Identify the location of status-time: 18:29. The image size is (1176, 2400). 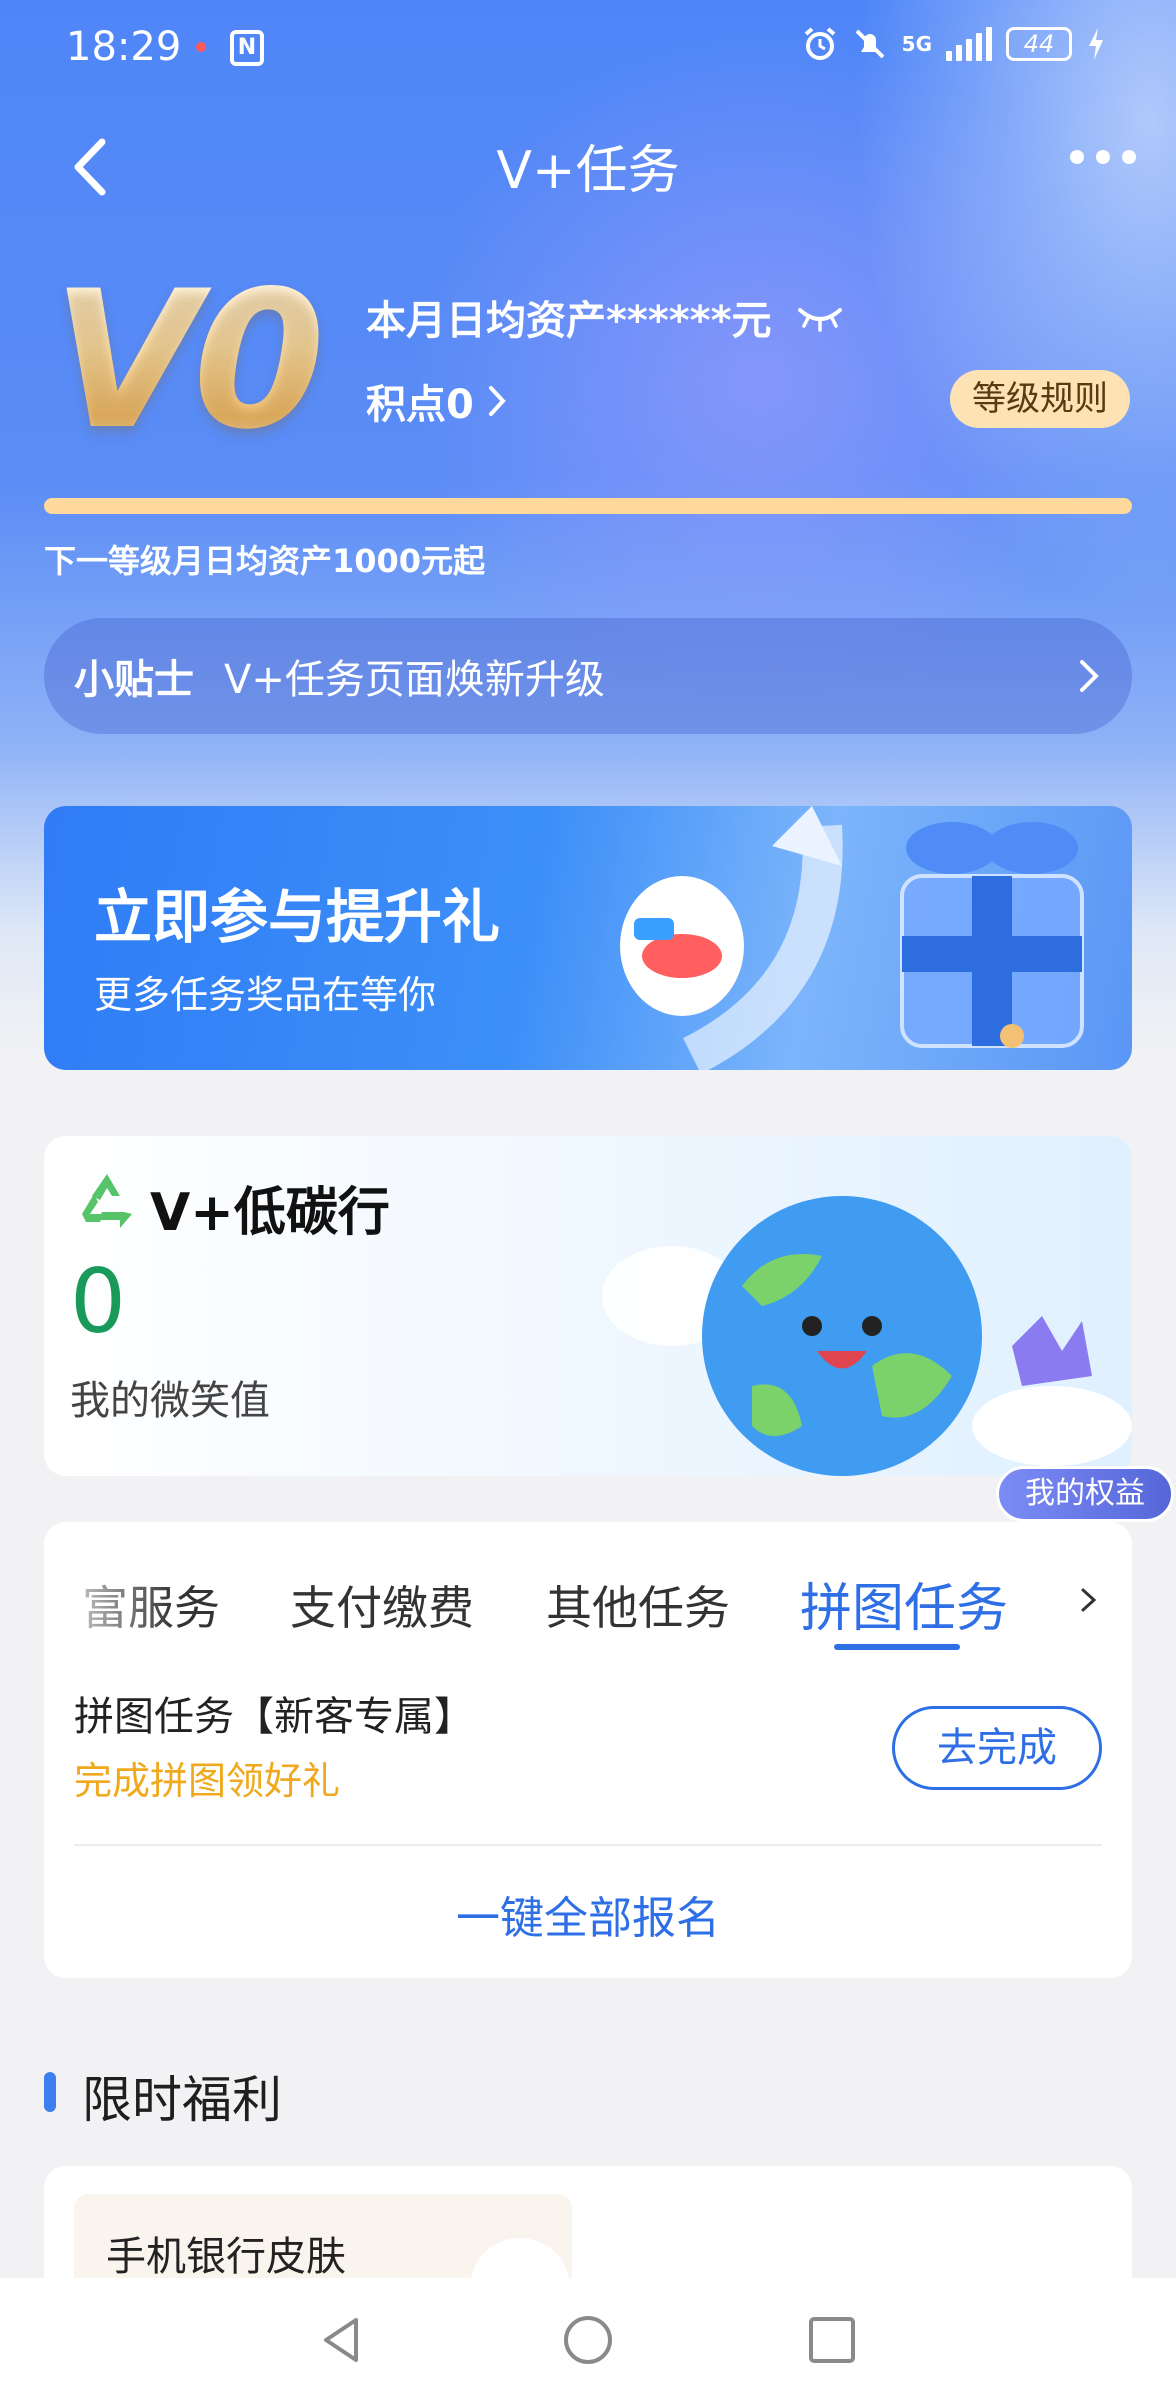
(124, 47).